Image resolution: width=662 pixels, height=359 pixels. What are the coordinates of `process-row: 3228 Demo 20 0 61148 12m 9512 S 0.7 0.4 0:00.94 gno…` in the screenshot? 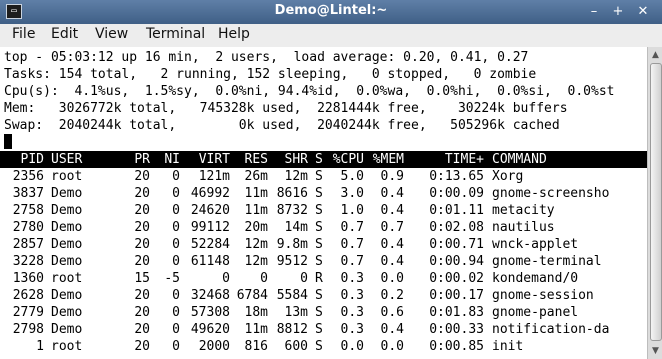 It's located at (323, 261).